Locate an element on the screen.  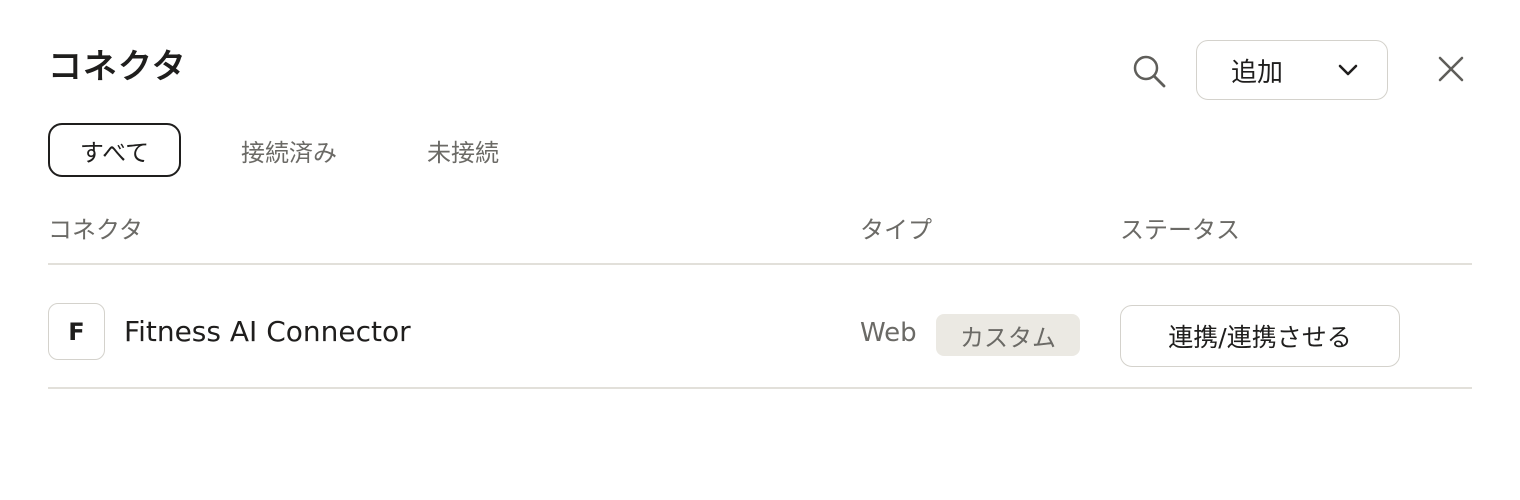
tab-disconnected: 未接続 is located at coordinates (463, 150).